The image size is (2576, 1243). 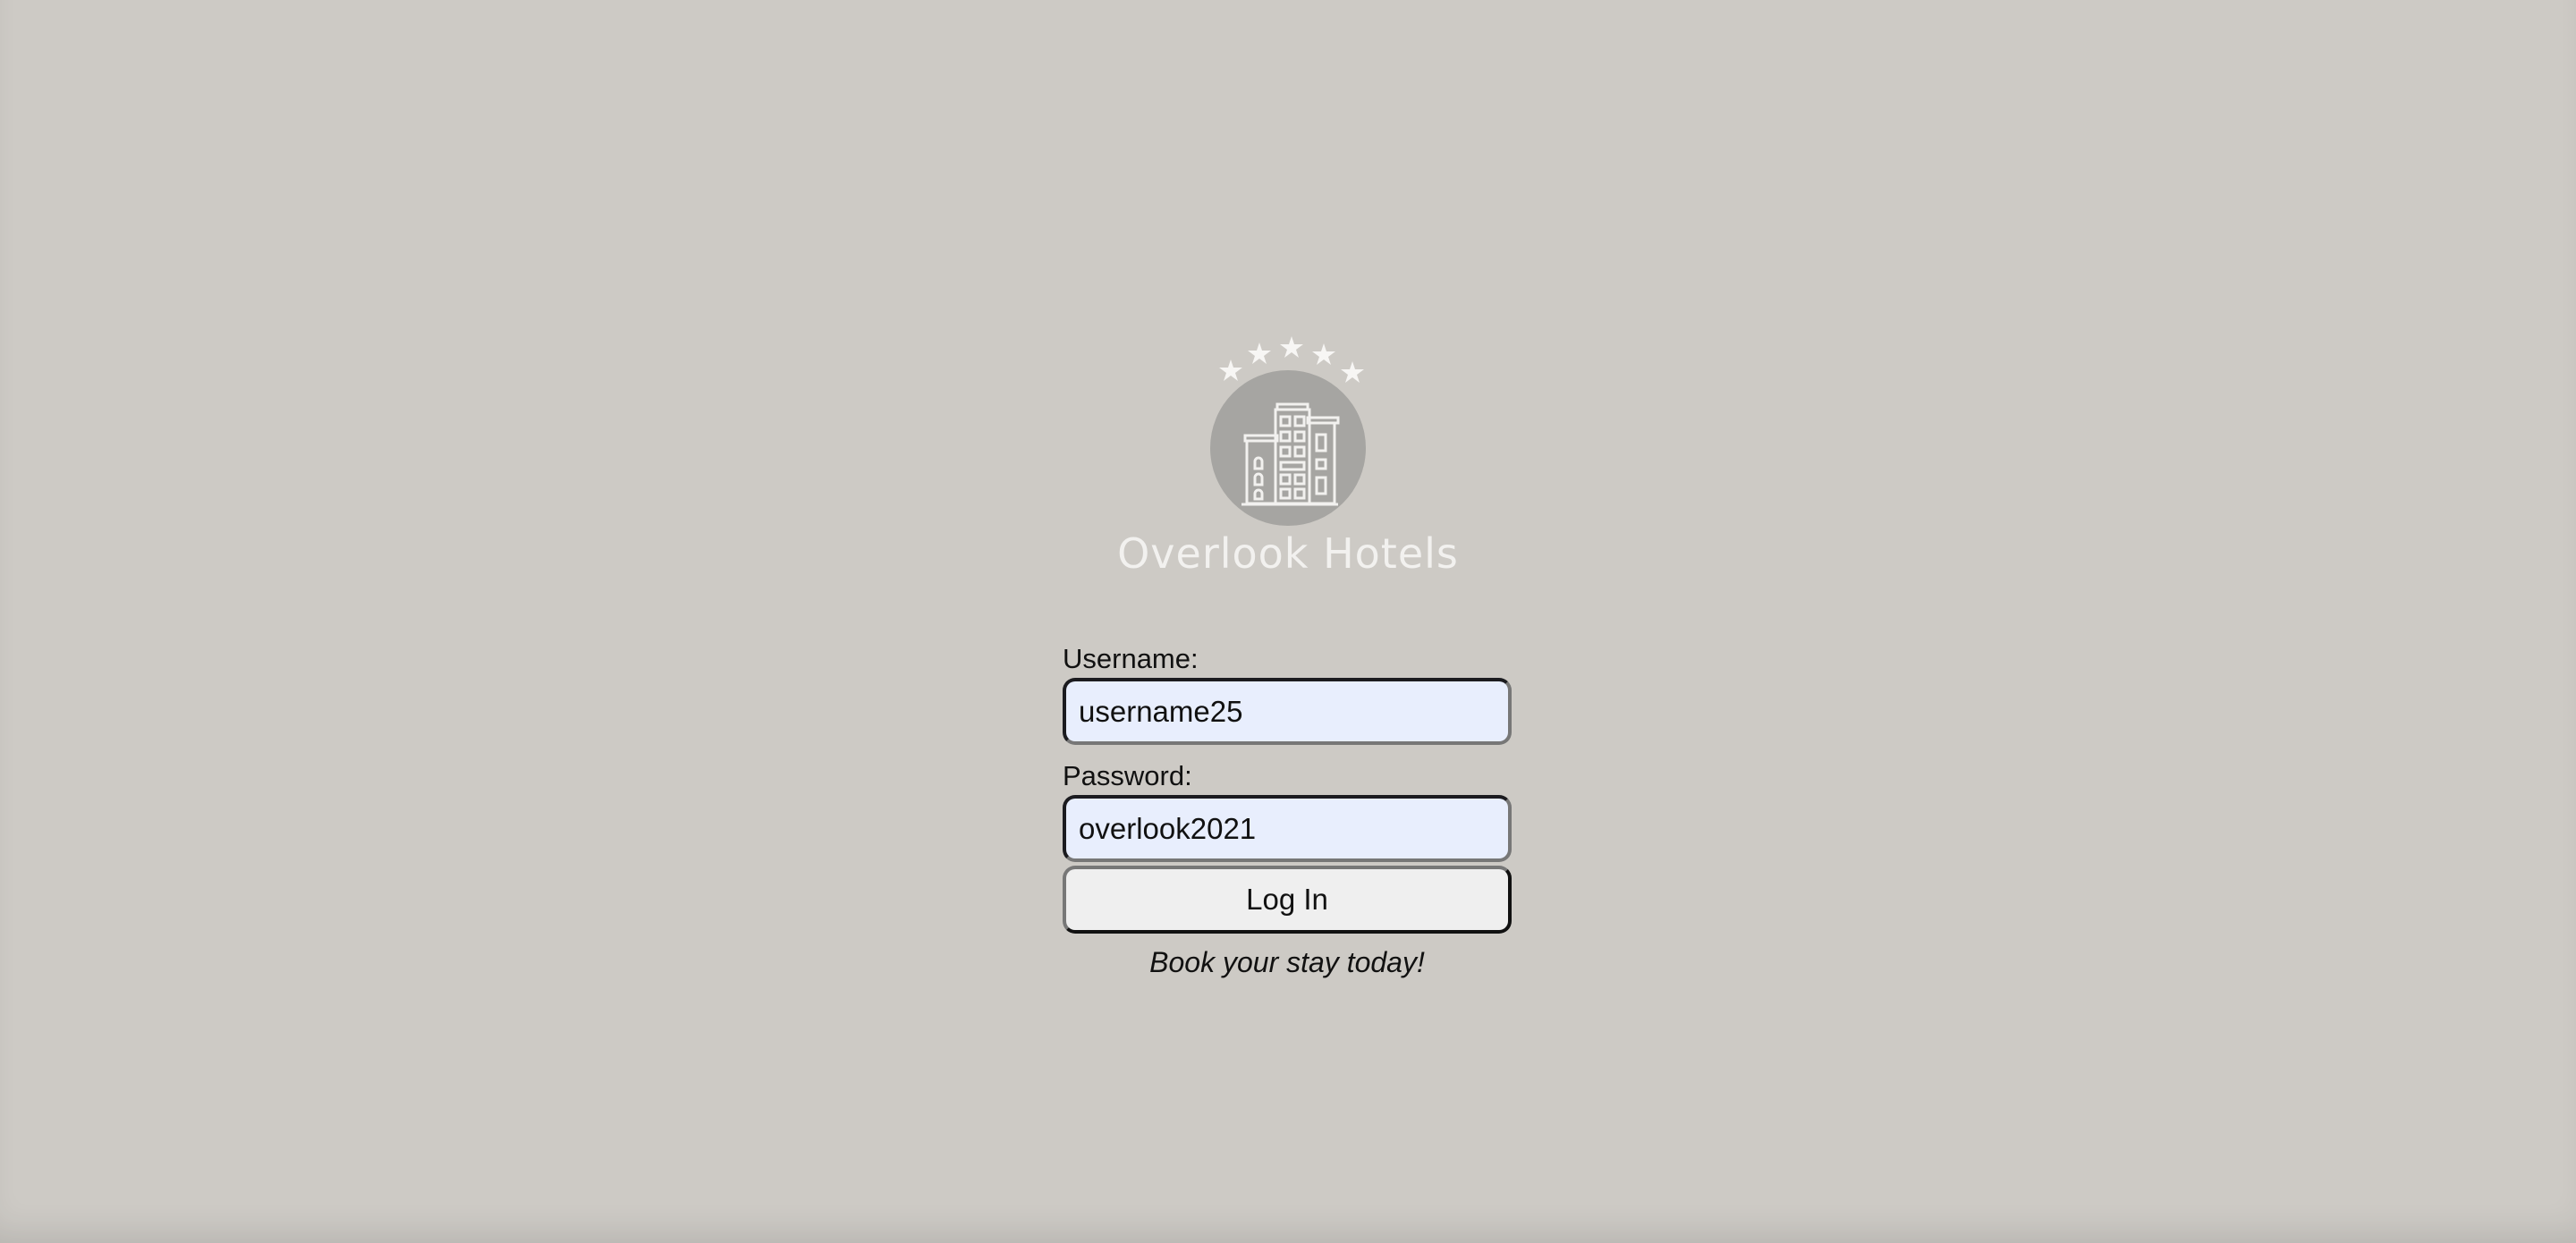 I want to click on password-label: Password:, so click(x=1127, y=775).